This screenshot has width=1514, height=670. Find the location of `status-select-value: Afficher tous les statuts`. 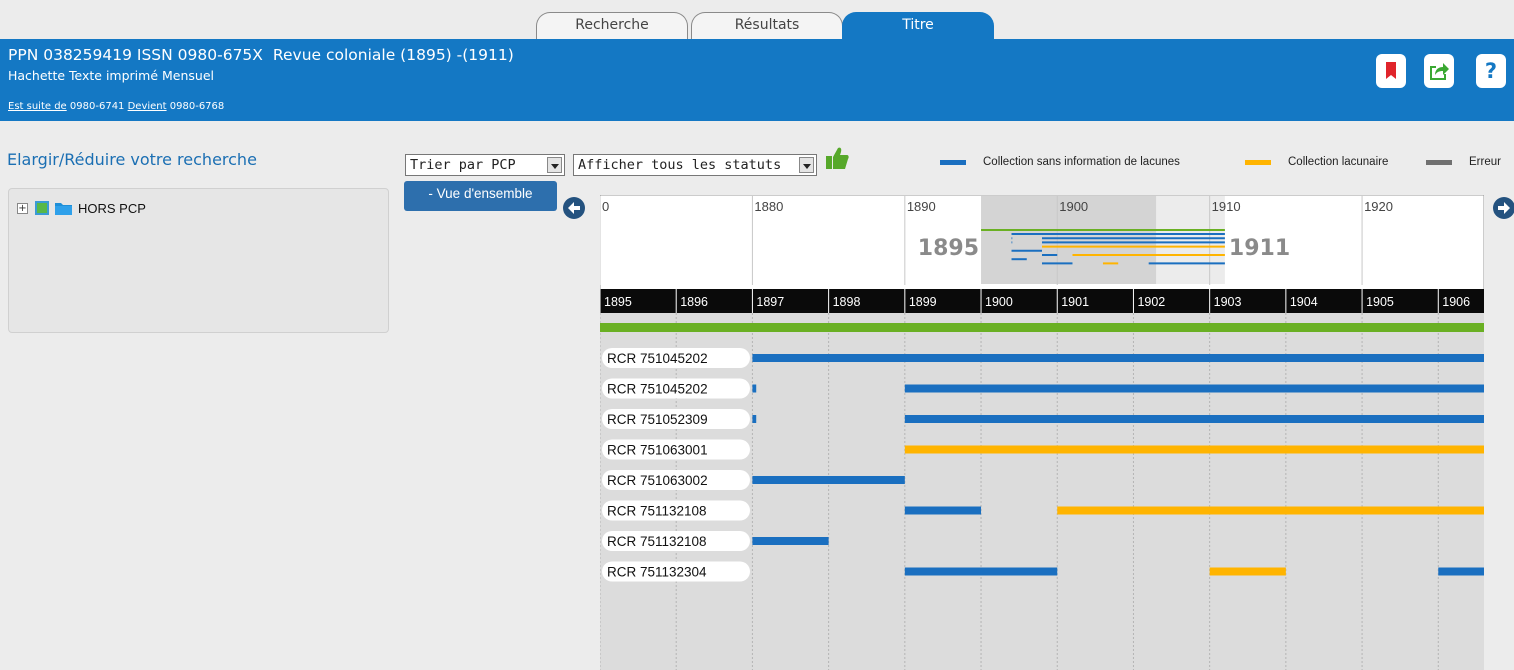

status-select-value: Afficher tous les statuts is located at coordinates (680, 165).